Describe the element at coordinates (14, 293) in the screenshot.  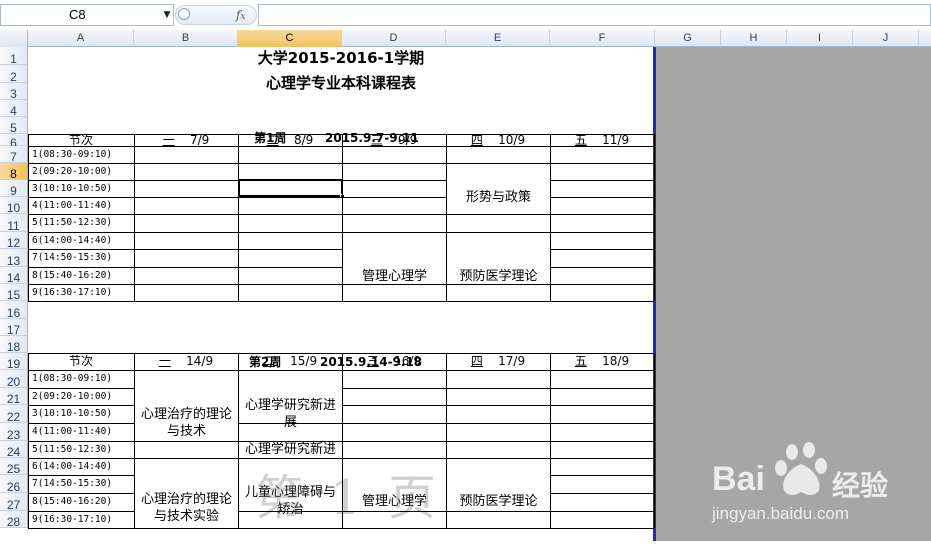
I see `row-header-15: 15` at that location.